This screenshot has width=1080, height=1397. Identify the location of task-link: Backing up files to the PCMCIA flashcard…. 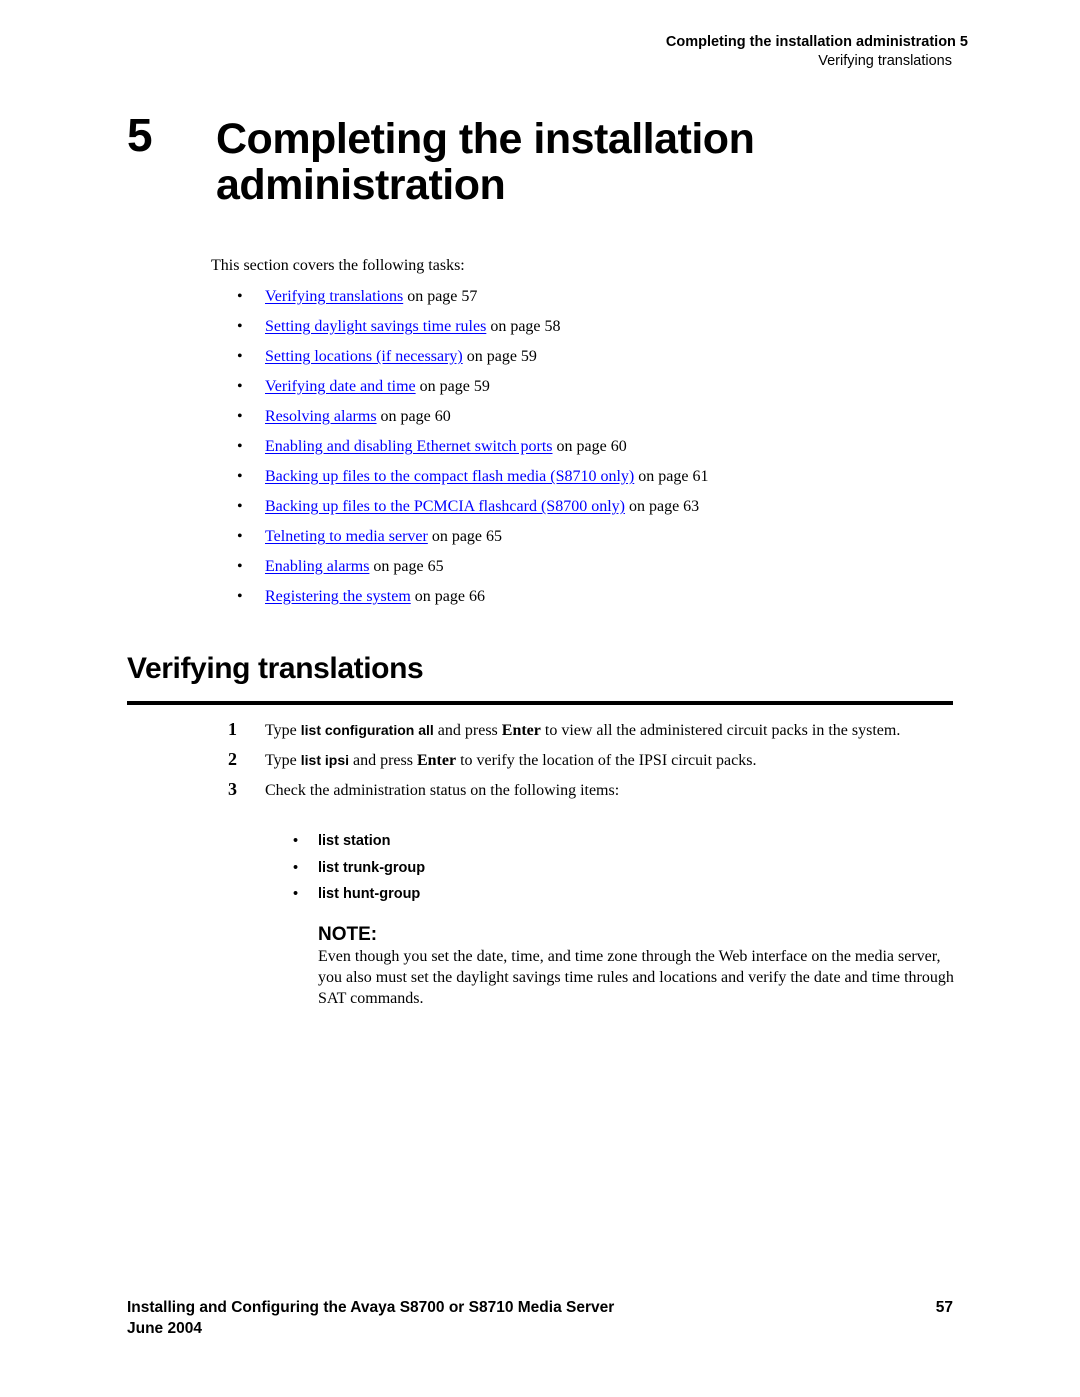
(445, 506).